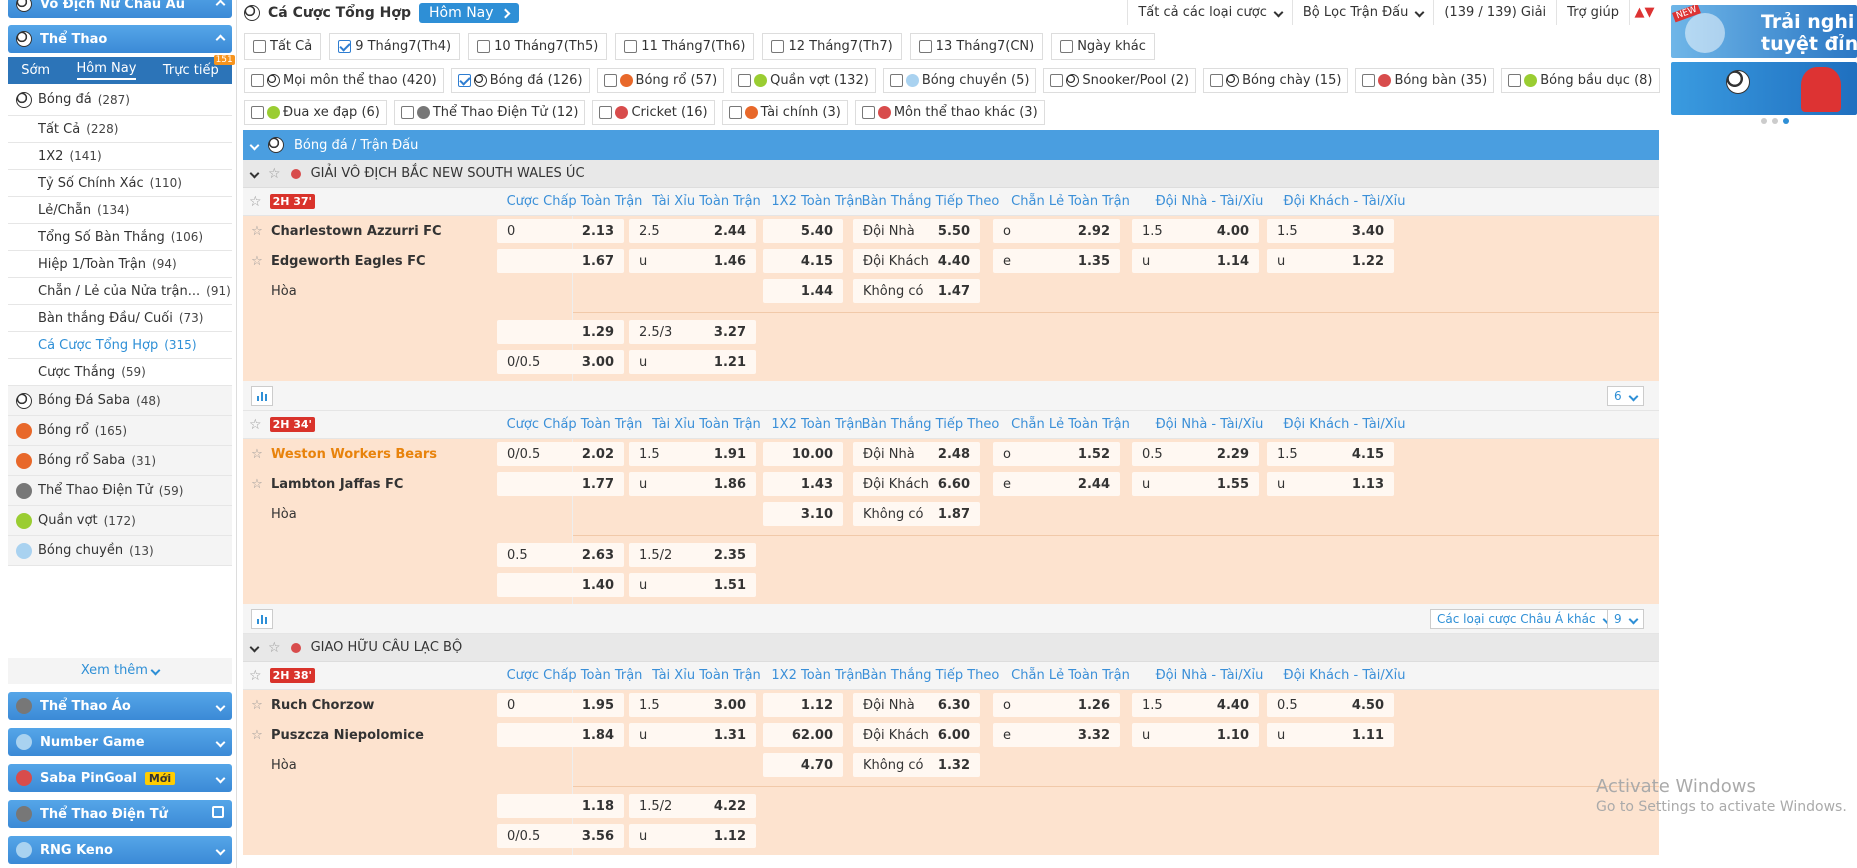 The height and width of the screenshot is (868, 1857). I want to click on banner-dot, so click(1764, 121).